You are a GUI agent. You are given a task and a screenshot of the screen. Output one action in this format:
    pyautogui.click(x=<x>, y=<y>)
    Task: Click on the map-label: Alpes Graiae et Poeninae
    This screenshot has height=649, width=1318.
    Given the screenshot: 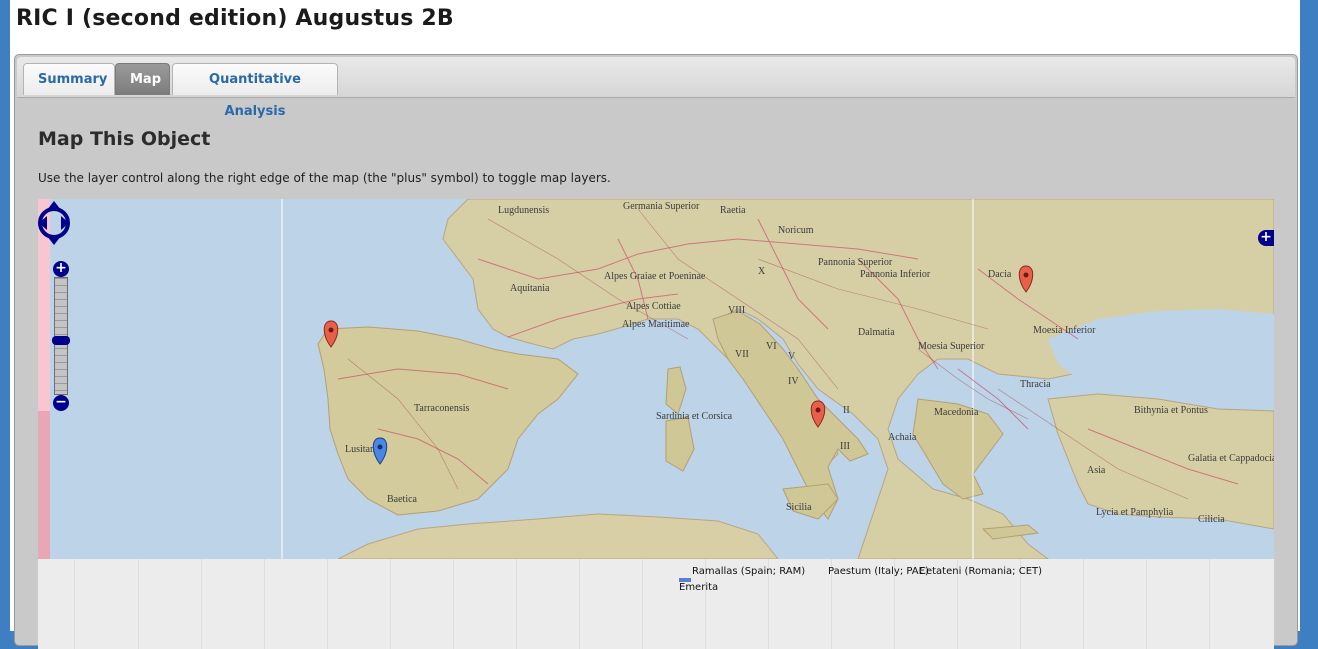 What is the action you would take?
    pyautogui.click(x=655, y=276)
    